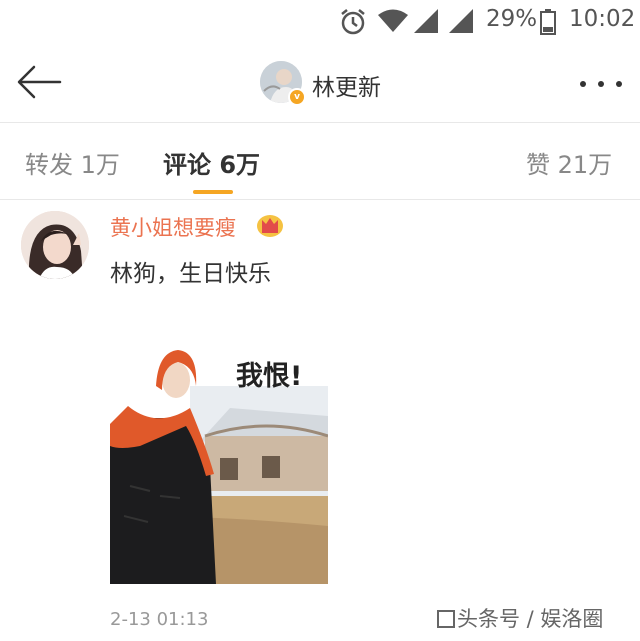 Image resolution: width=640 pixels, height=641 pixels. Describe the element at coordinates (569, 162) in the screenshot. I see `tab-like: 赞 21万` at that location.